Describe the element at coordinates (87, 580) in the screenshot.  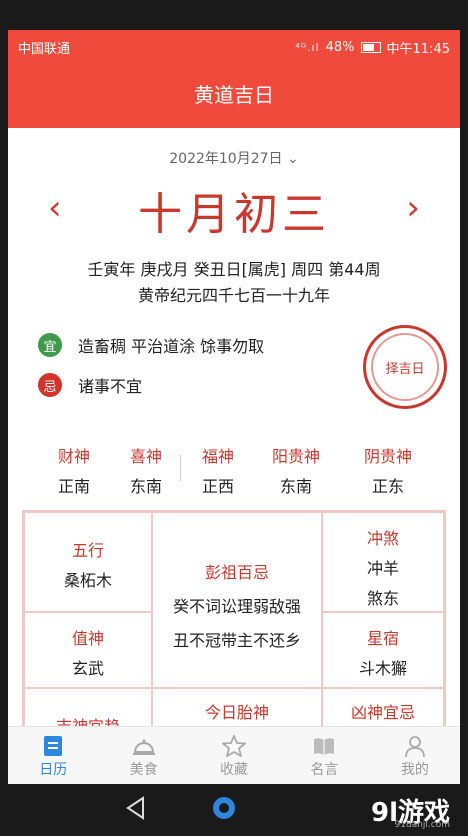
I see `wuxing-value: 桑柘木` at that location.